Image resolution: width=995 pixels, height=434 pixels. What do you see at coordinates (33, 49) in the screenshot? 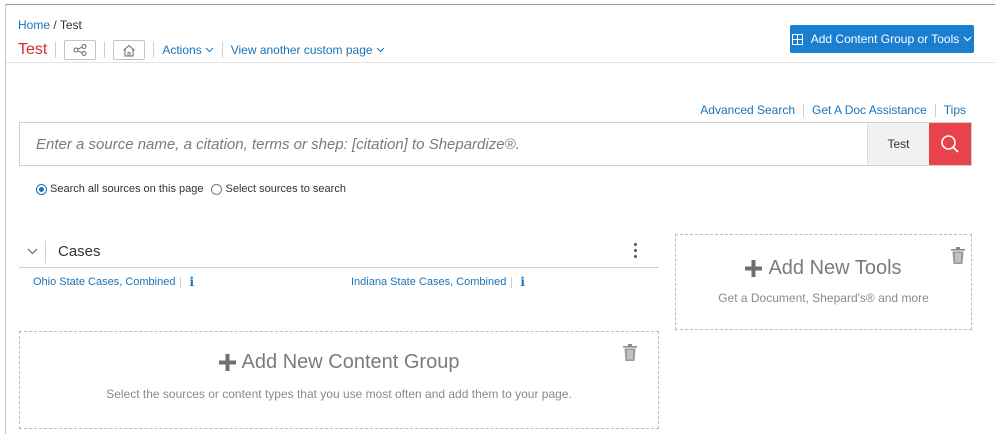
I see `page-title: Test` at bounding box center [33, 49].